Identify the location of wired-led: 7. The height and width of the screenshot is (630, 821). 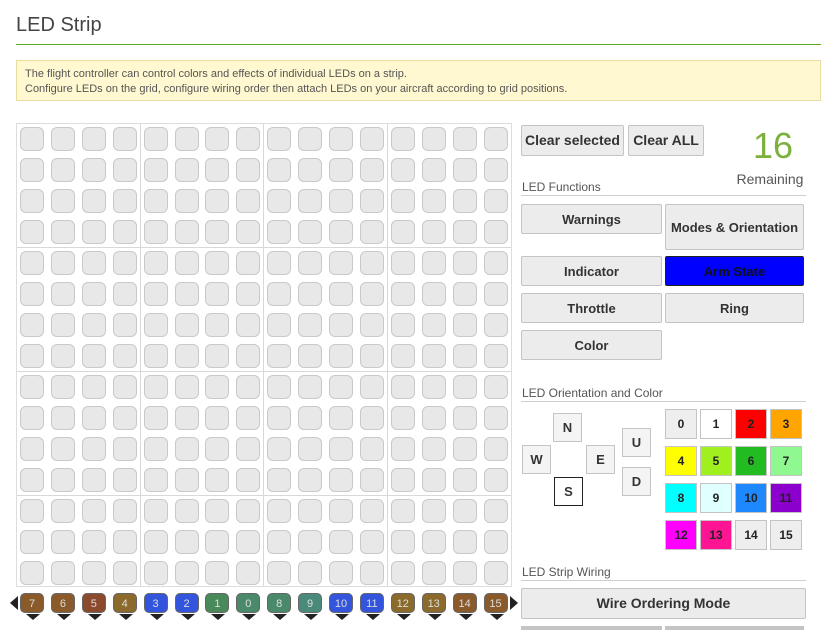
(32, 606).